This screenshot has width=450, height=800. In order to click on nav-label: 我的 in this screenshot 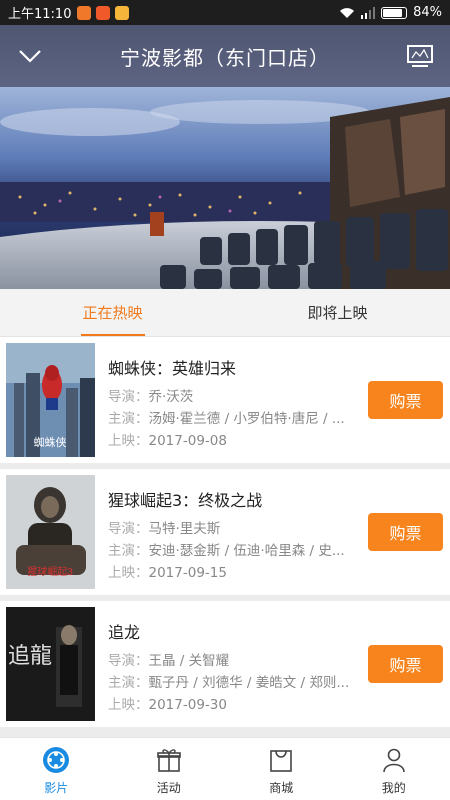, I will do `click(393, 788)`.